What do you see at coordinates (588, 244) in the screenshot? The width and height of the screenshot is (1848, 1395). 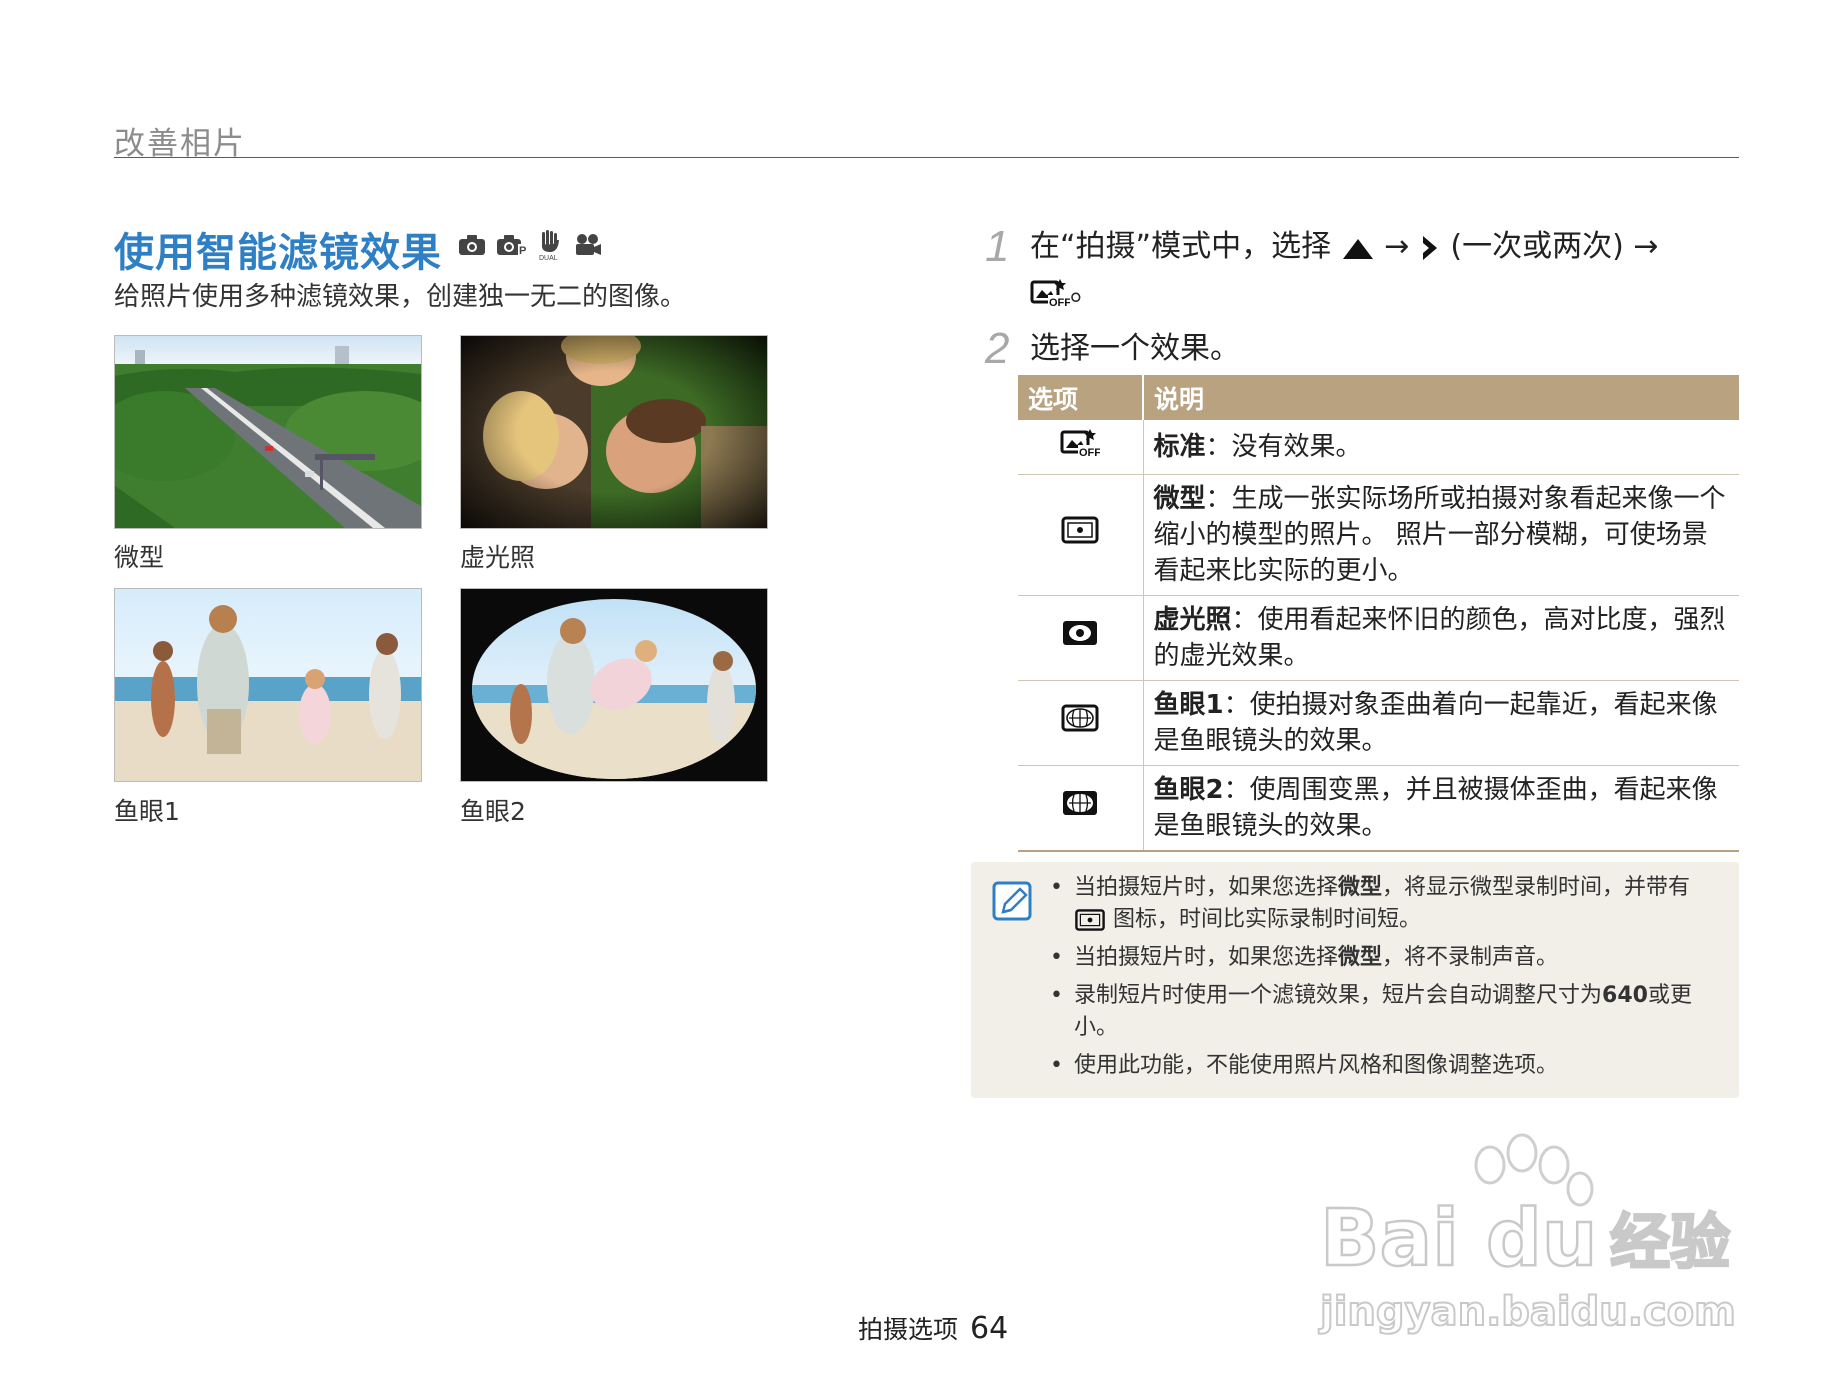 I see `movie-icon` at bounding box center [588, 244].